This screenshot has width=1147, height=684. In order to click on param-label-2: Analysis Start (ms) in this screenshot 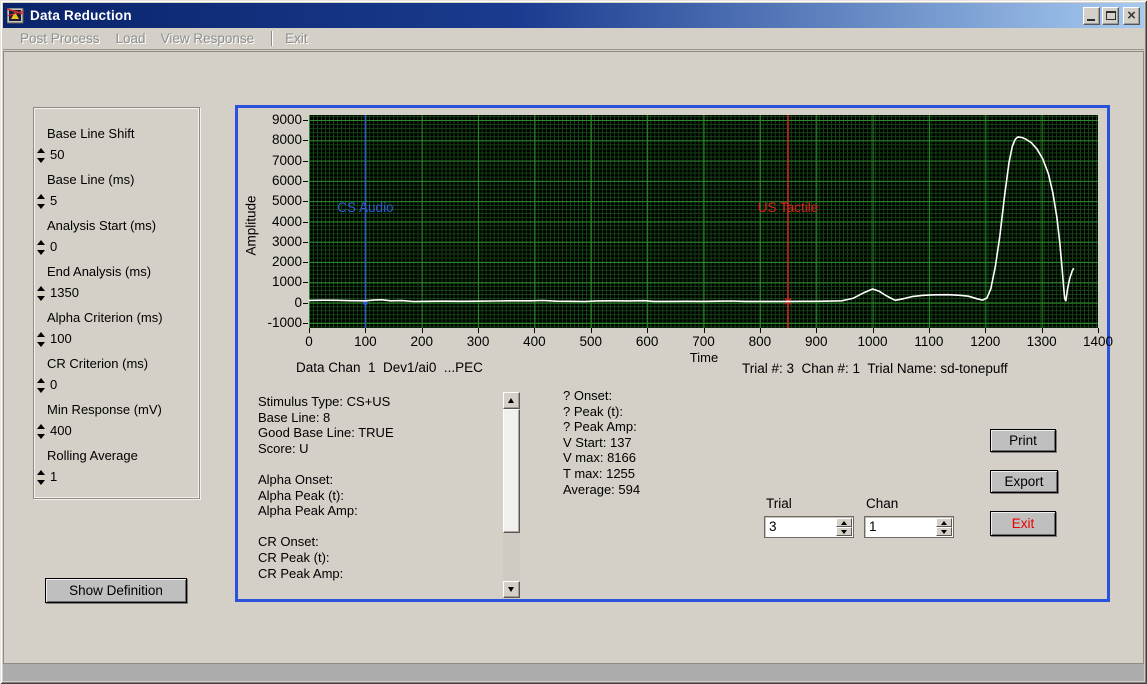, I will do `click(102, 225)`.